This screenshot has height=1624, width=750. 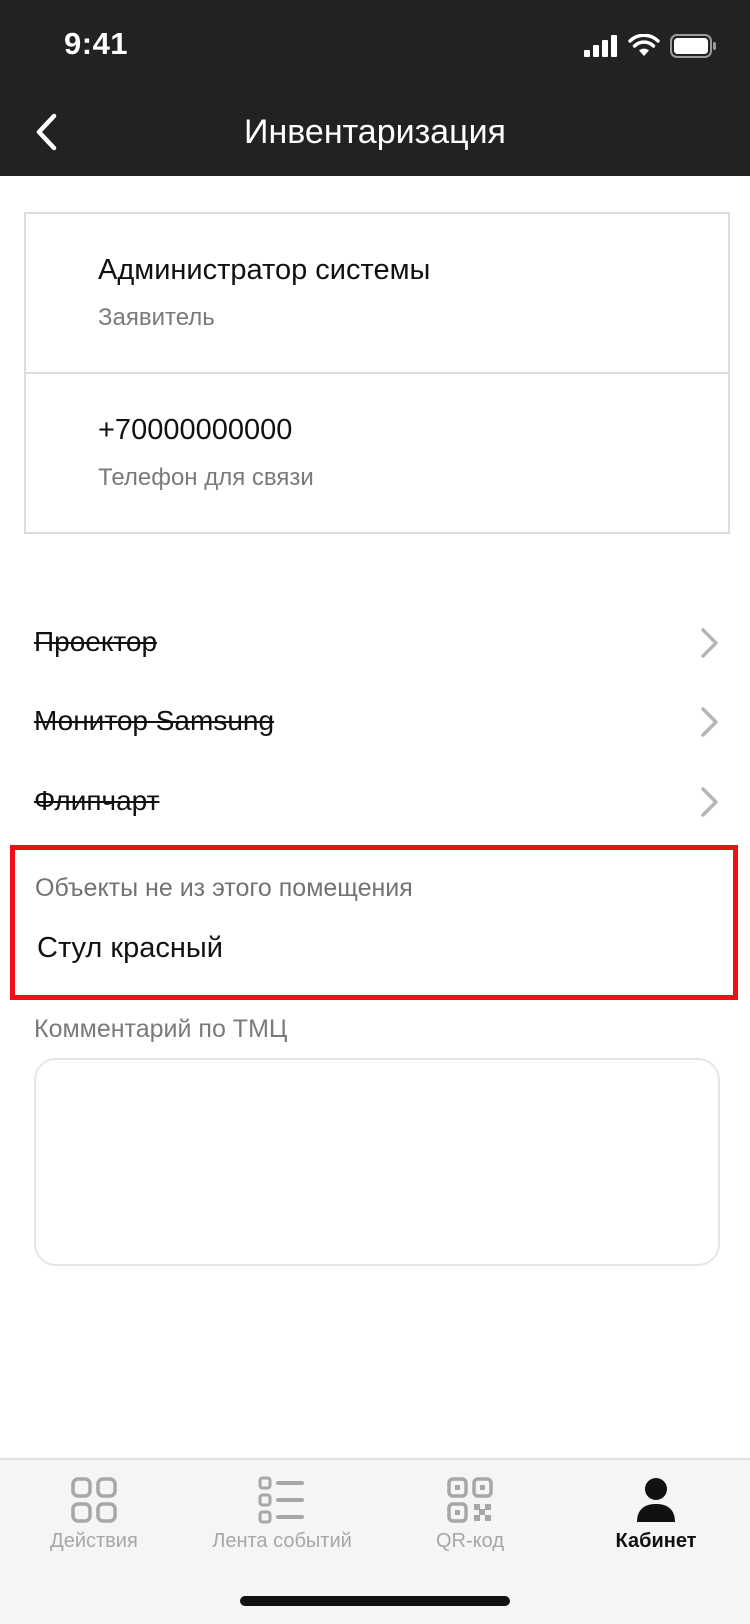 I want to click on page-title: Инвентаризация, so click(x=375, y=132).